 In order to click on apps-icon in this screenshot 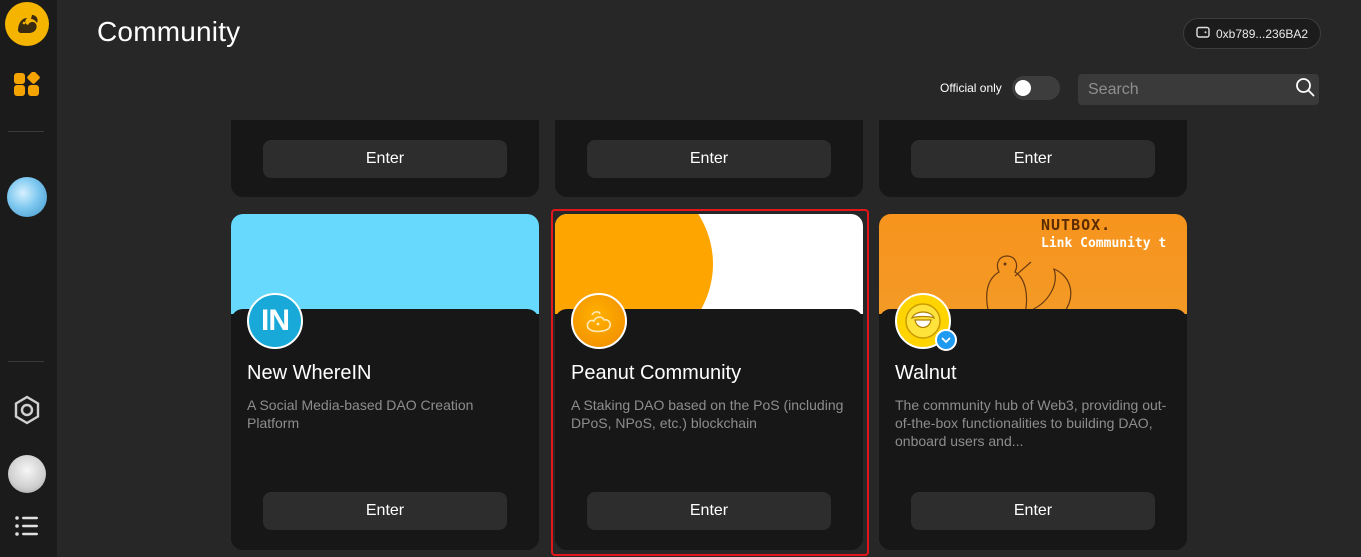, I will do `click(27, 86)`.